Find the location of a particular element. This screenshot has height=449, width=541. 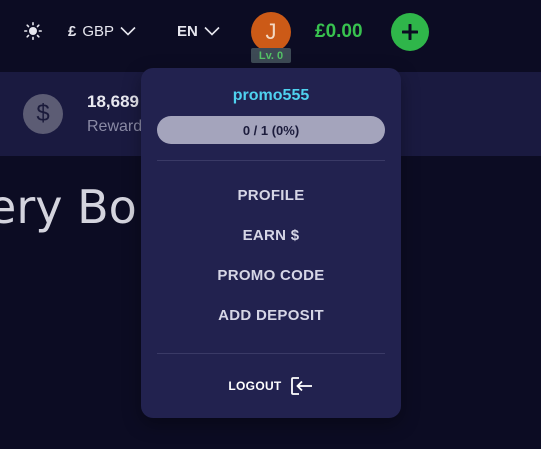

page-title: tery Bo is located at coordinates (68, 207).